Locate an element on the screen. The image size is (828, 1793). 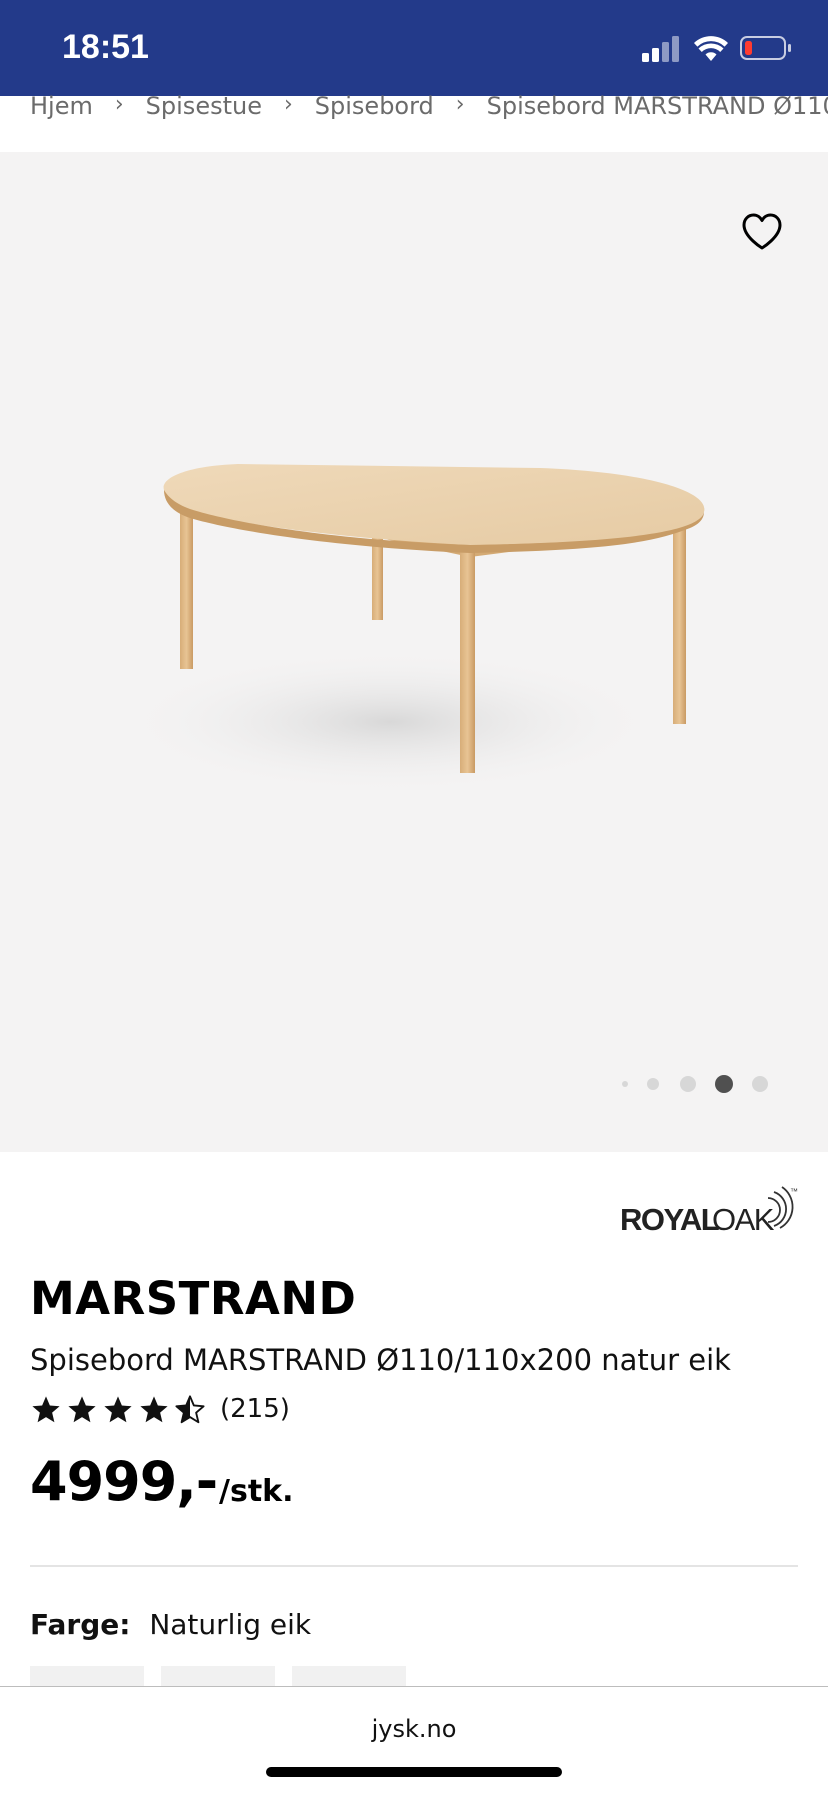
price-unit: /stk. is located at coordinates (256, 1491).